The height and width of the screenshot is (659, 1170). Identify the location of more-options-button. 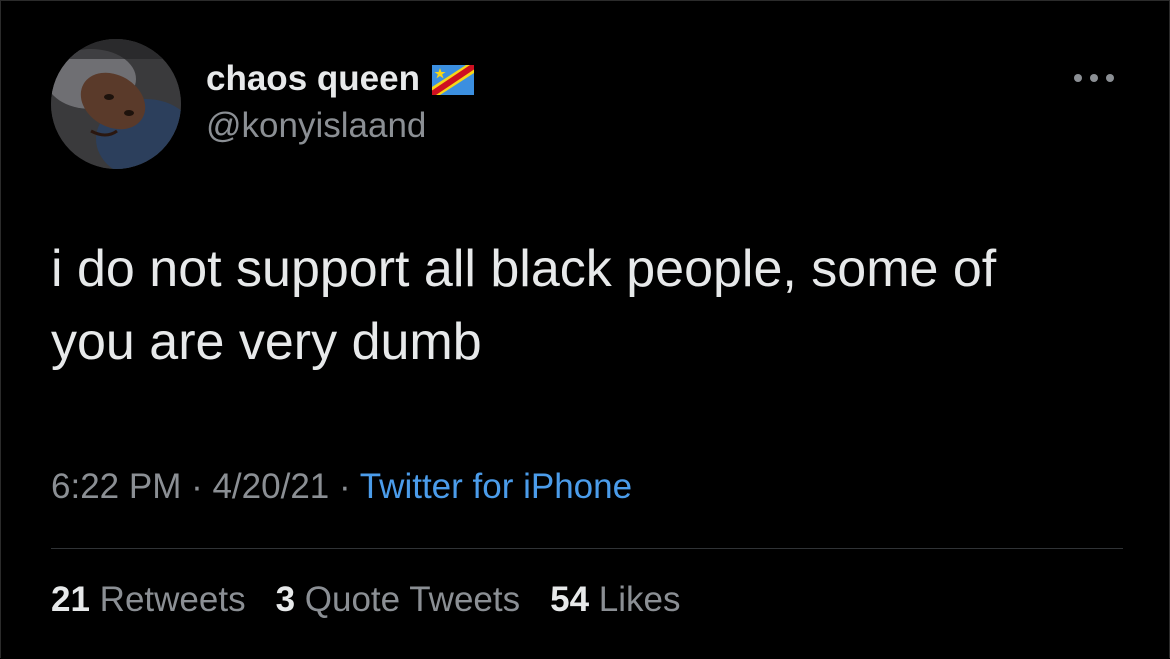
(1094, 78).